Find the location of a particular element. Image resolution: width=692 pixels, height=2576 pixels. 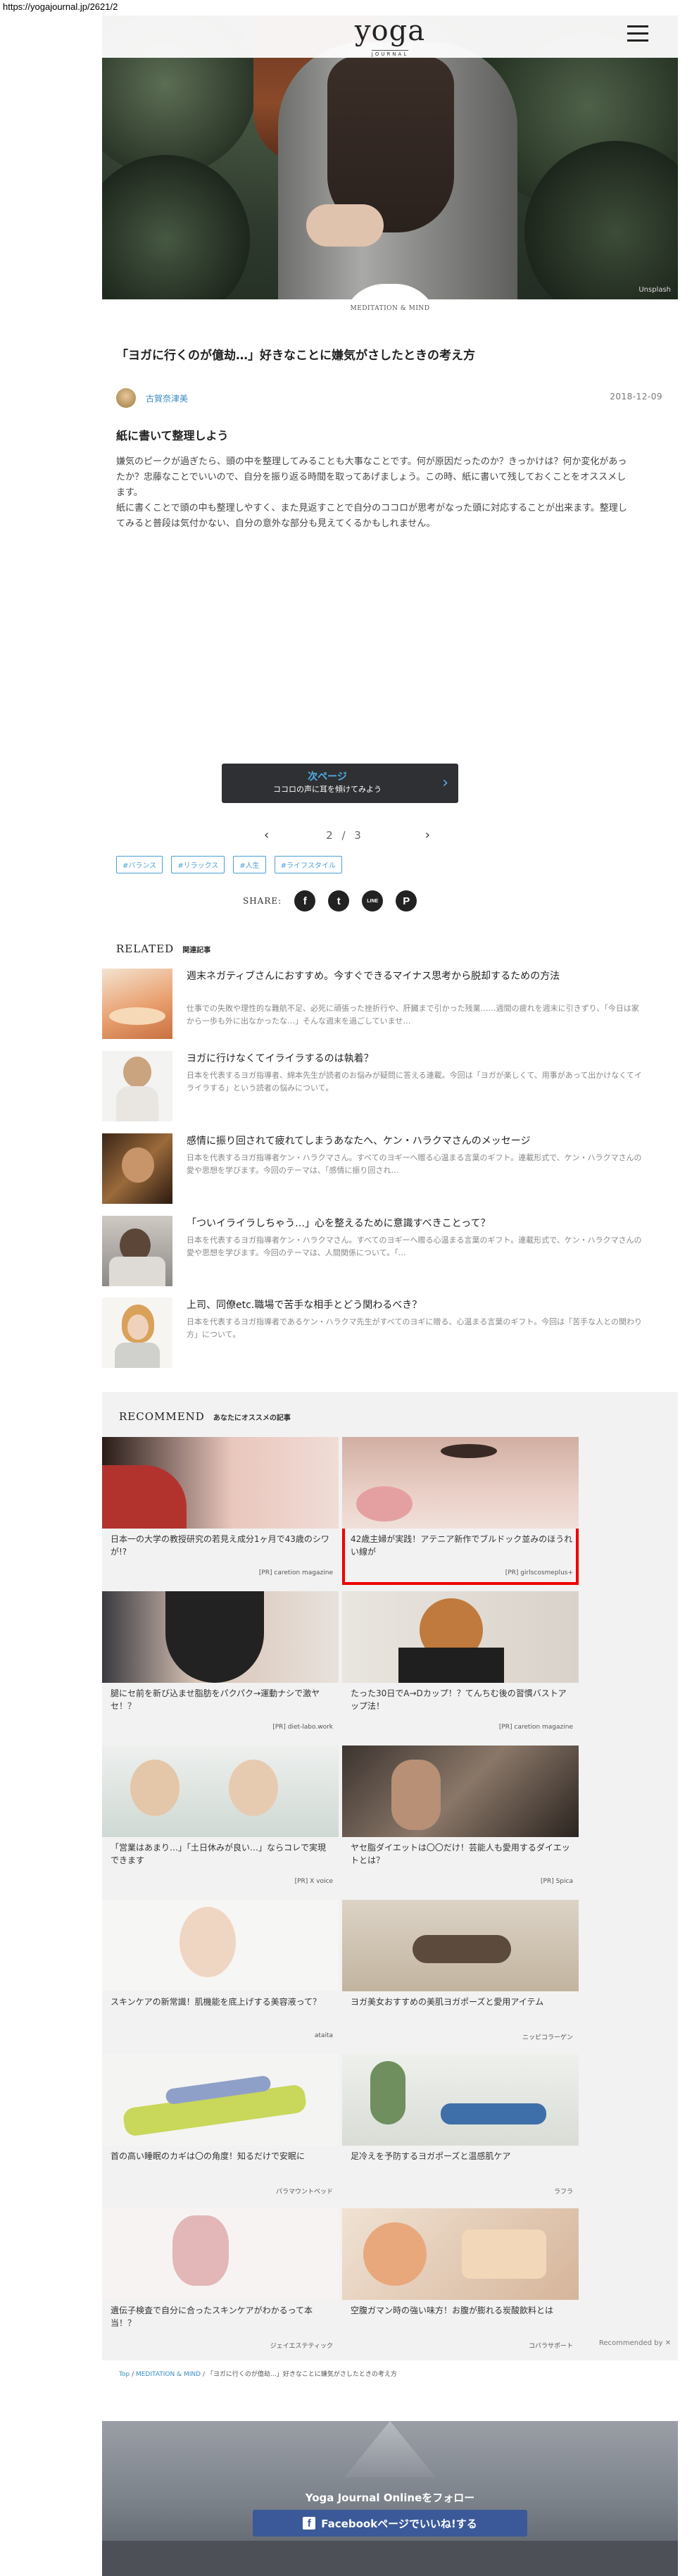

related-title-link: 「ついイライラしちゃう…」心を整えるために意識すべきことって？ is located at coordinates (415, 1223).